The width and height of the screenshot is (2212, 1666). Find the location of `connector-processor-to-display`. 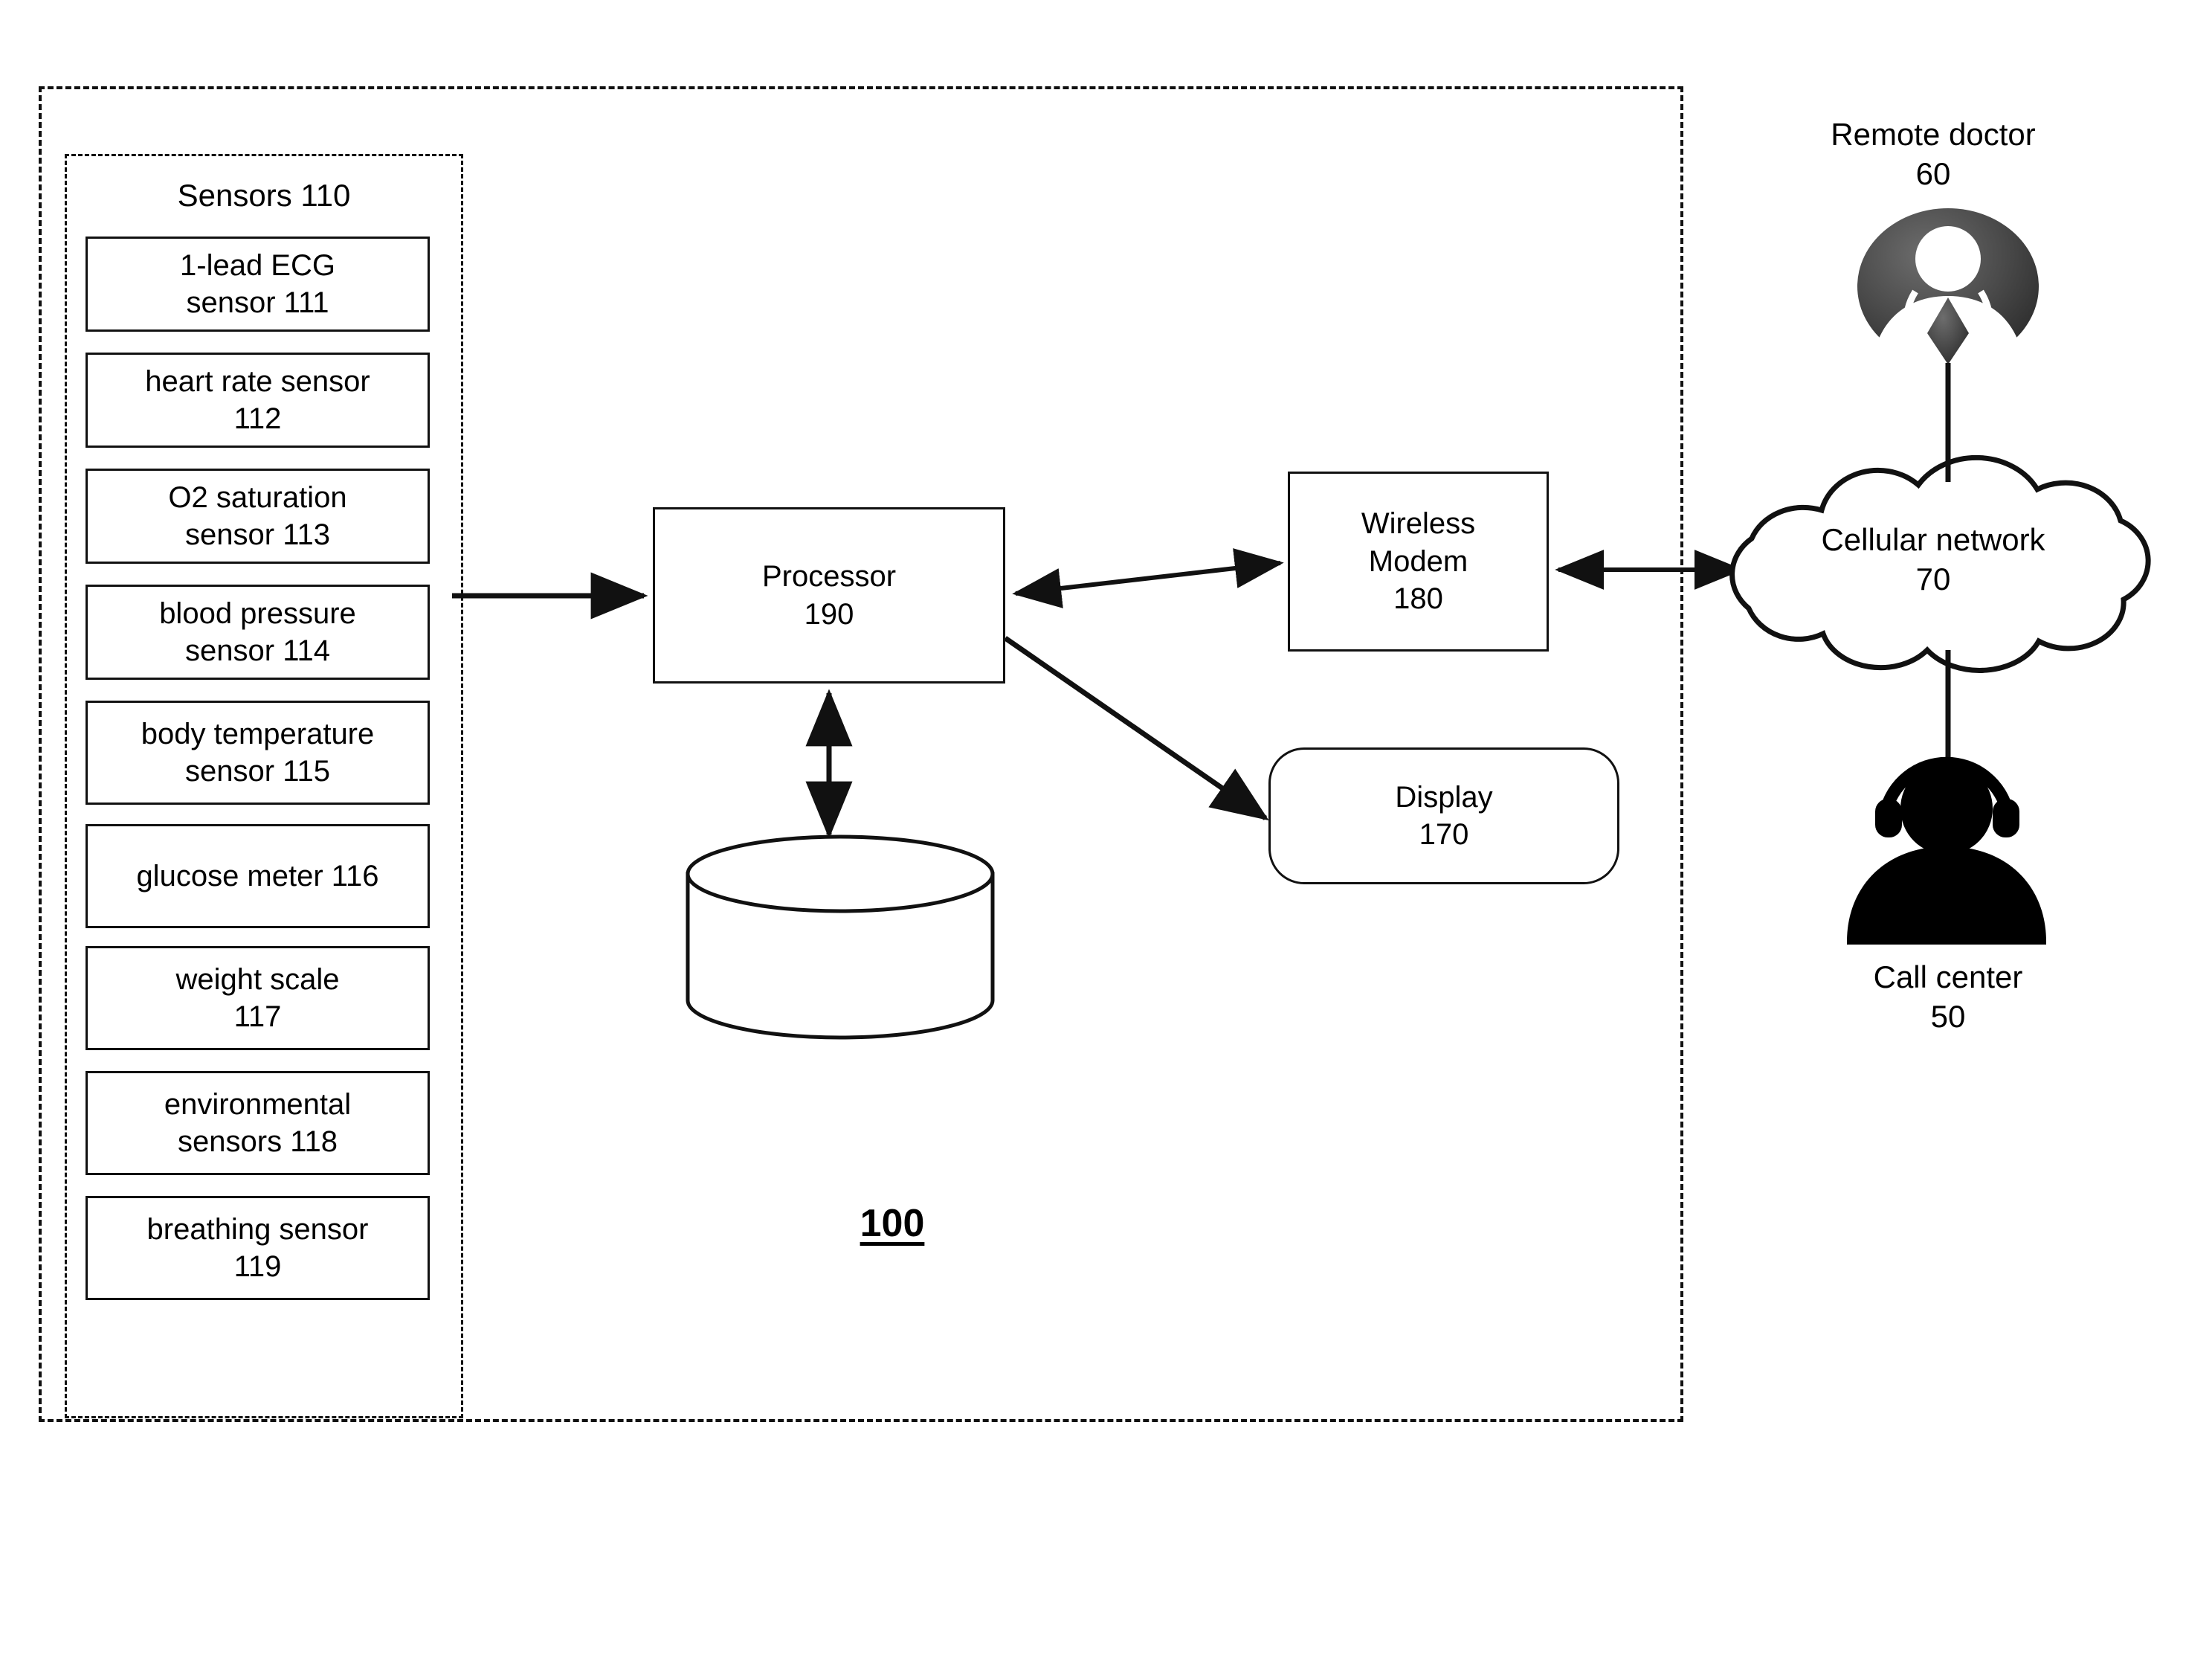

connector-processor-to-display is located at coordinates (1136, 729).